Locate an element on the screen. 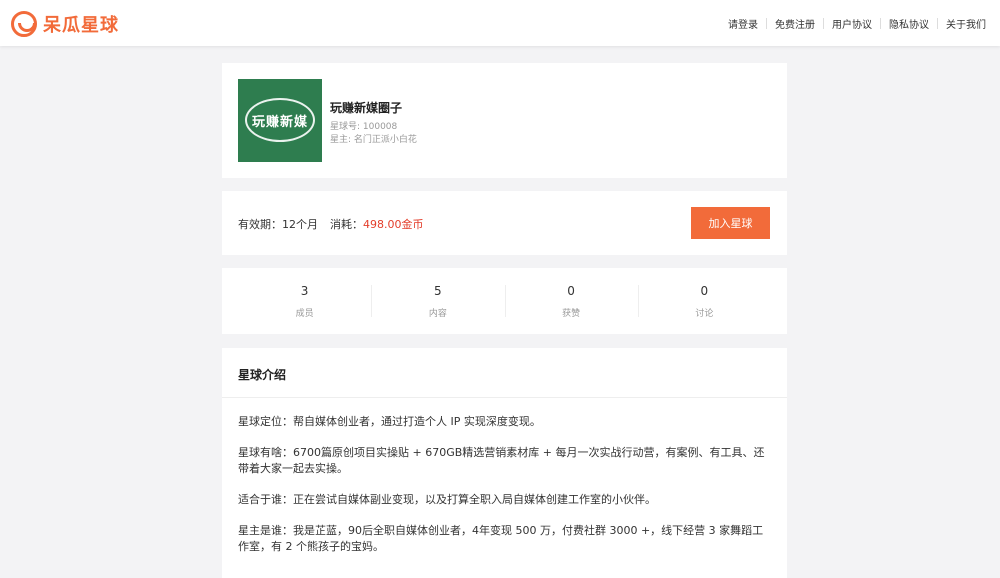 This screenshot has height=578, width=1000. group-avatar-text: 玩赚新媒 is located at coordinates (279, 122).